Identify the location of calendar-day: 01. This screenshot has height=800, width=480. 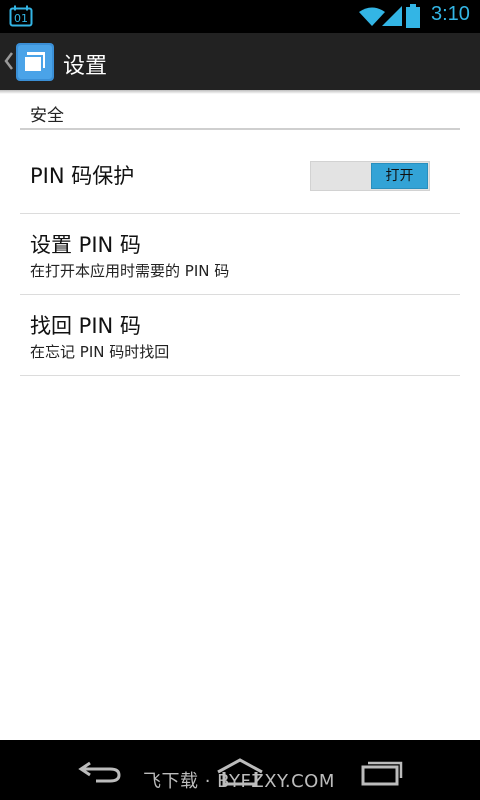
(21, 18).